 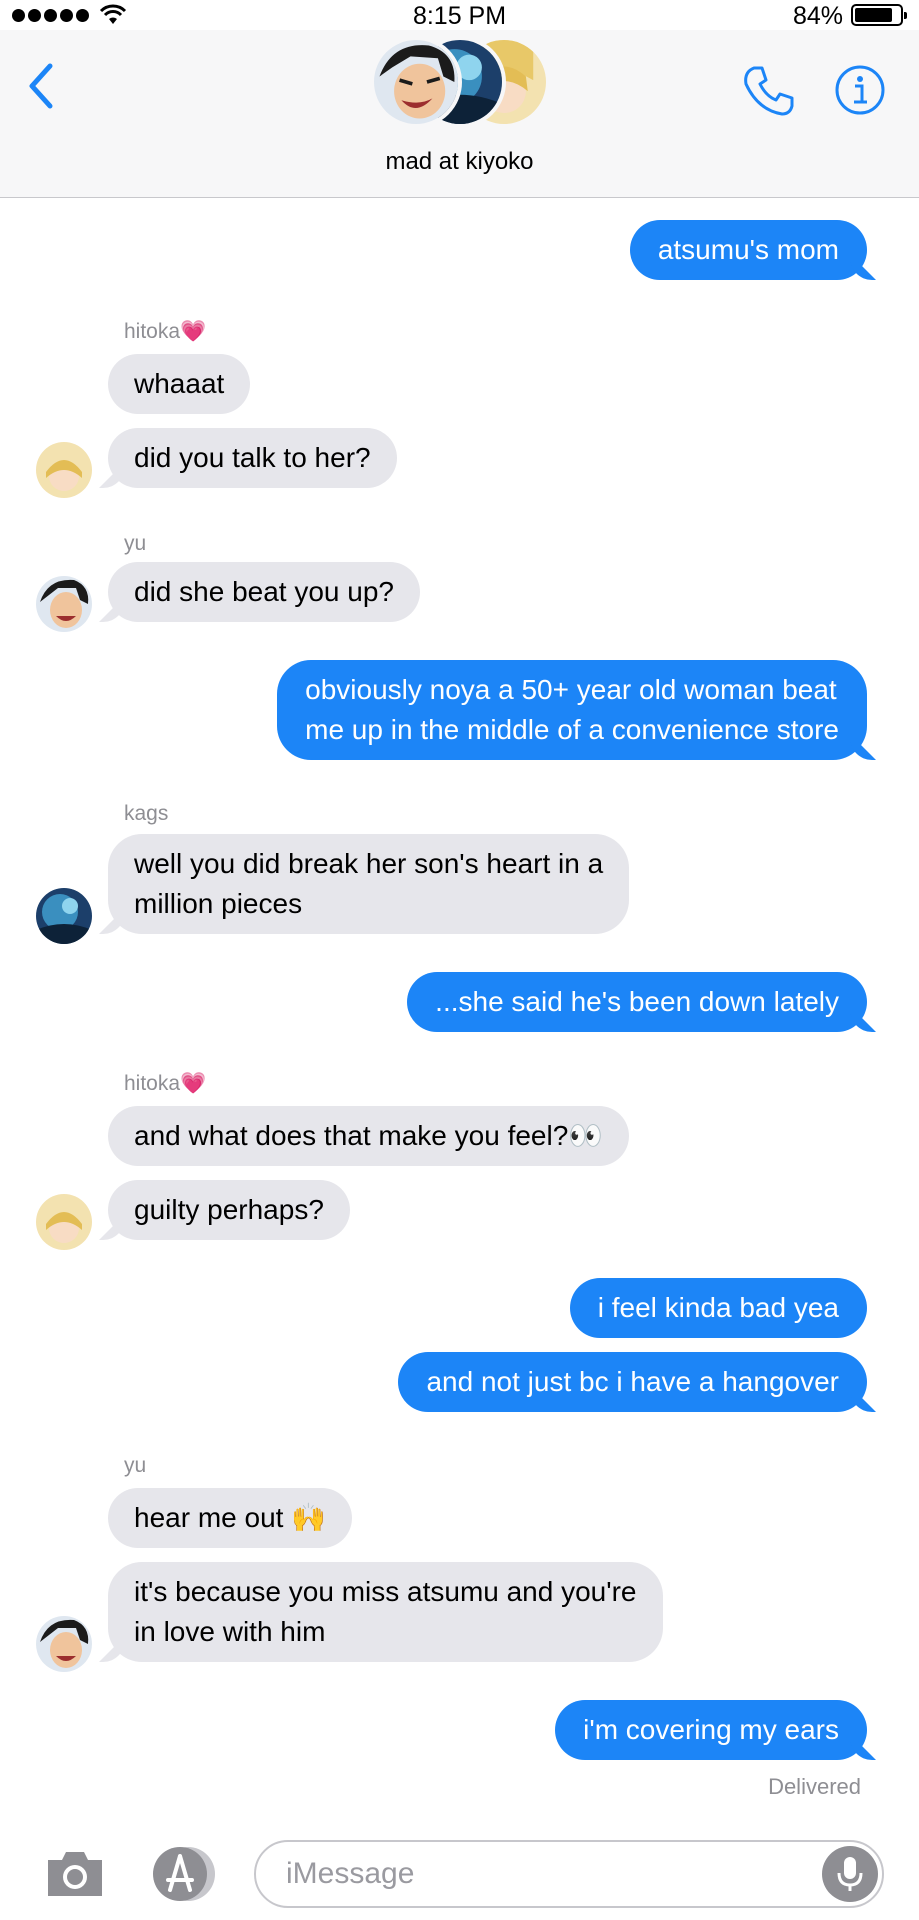 I want to click on chevron-left-icon, so click(x=41, y=86).